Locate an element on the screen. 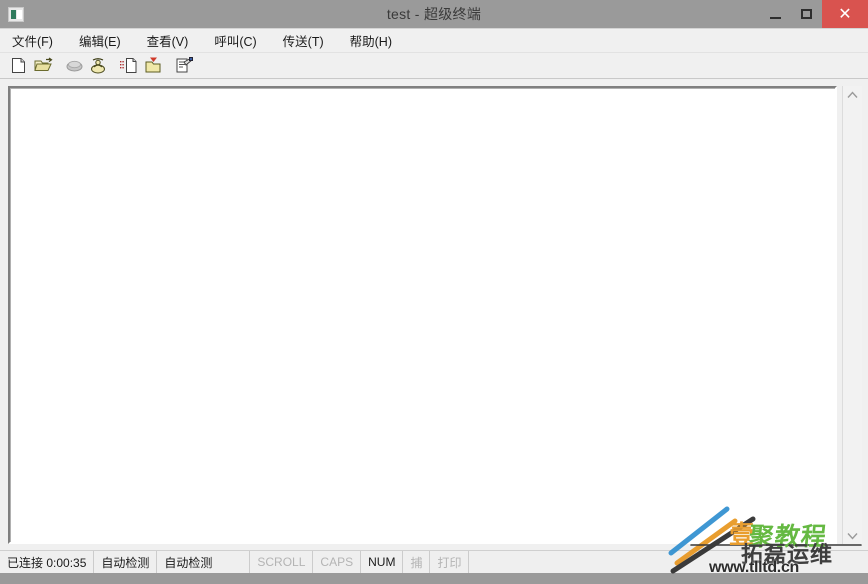 This screenshot has width=868, height=584. terminal-scrollbar is located at coordinates (852, 315).